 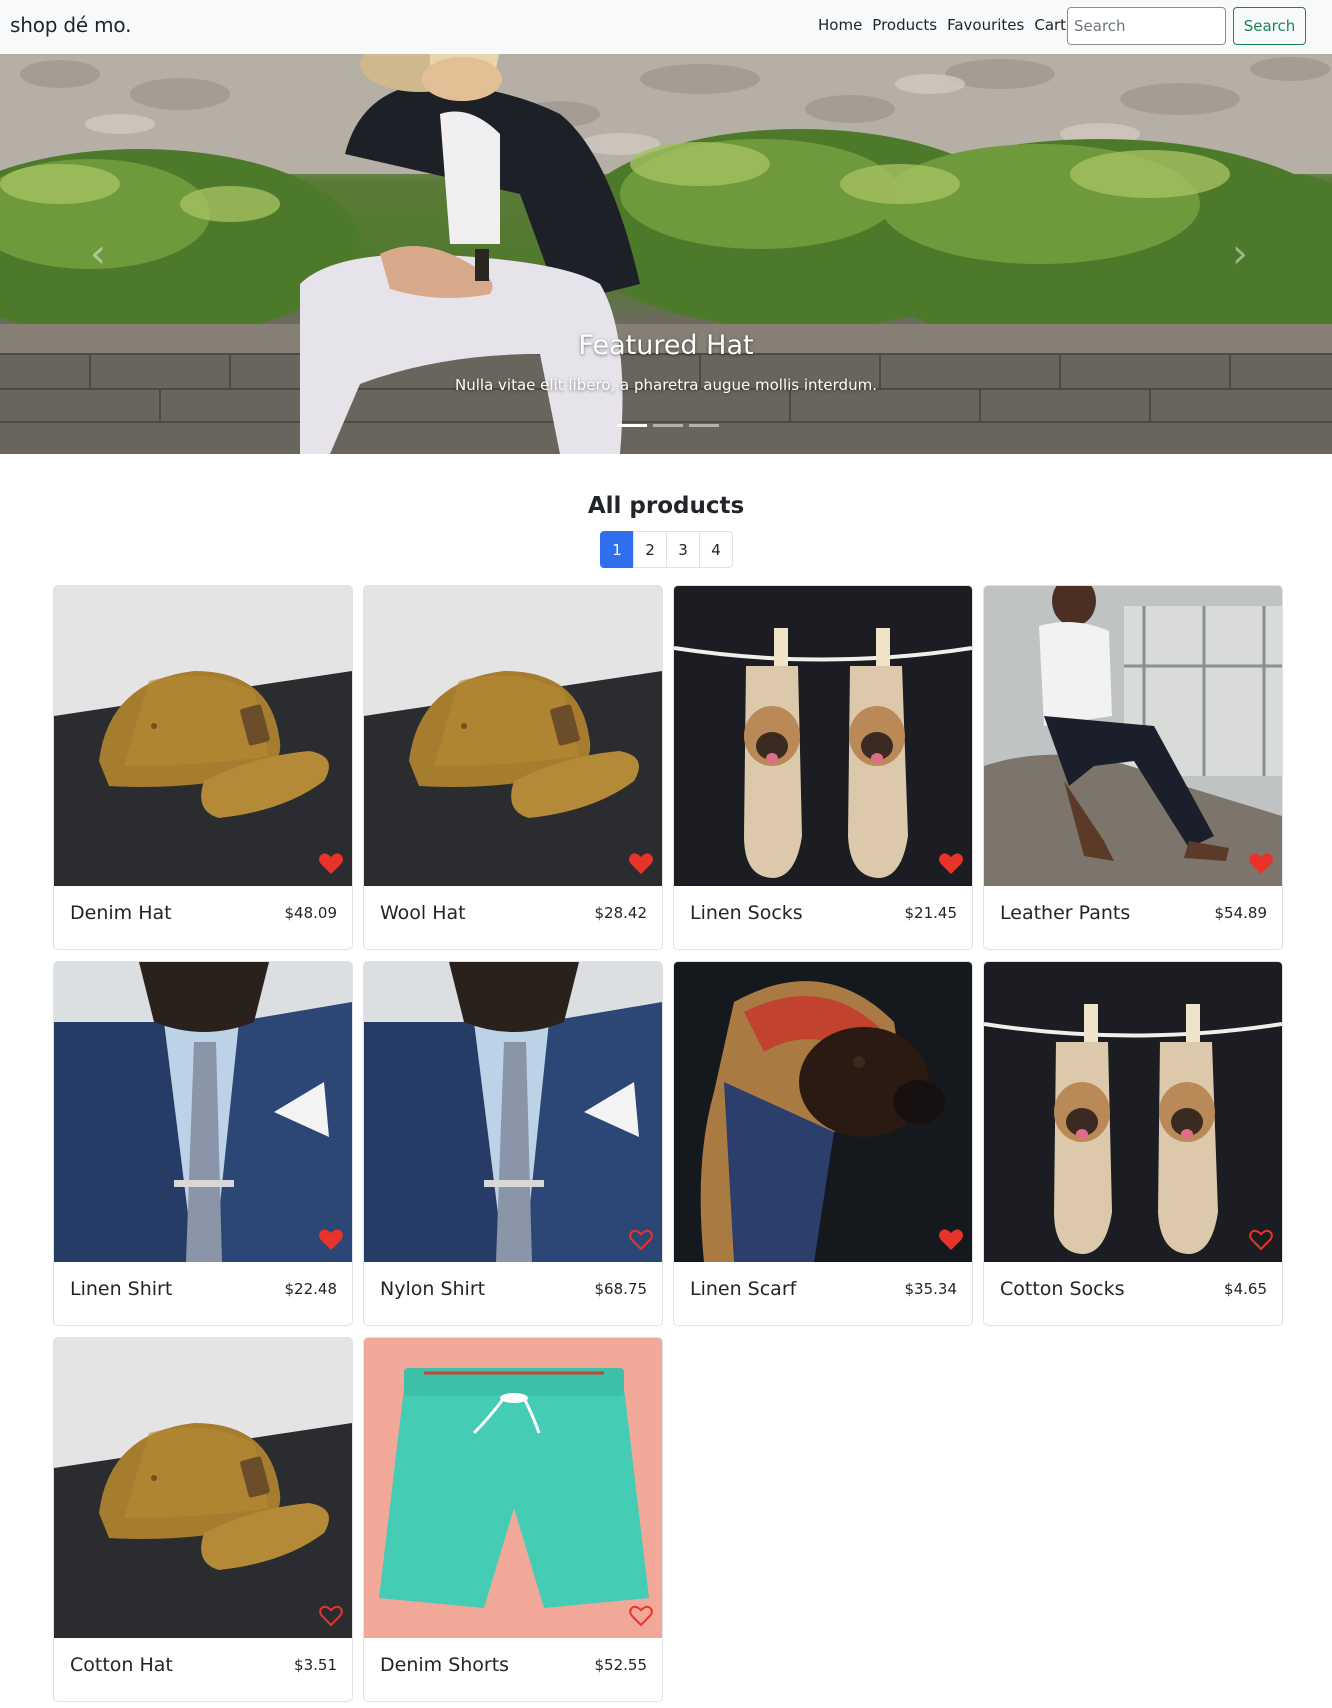 I want to click on product-price: $54.89, so click(x=1241, y=913).